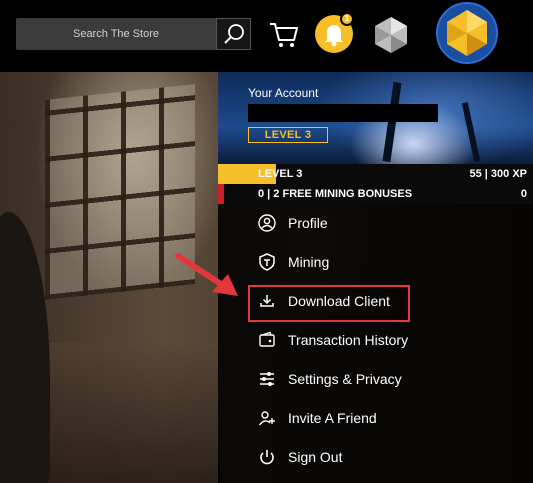 The height and width of the screenshot is (483, 533). I want to click on menu-item-settings-privacy: Settings & Privacy, so click(375, 379).